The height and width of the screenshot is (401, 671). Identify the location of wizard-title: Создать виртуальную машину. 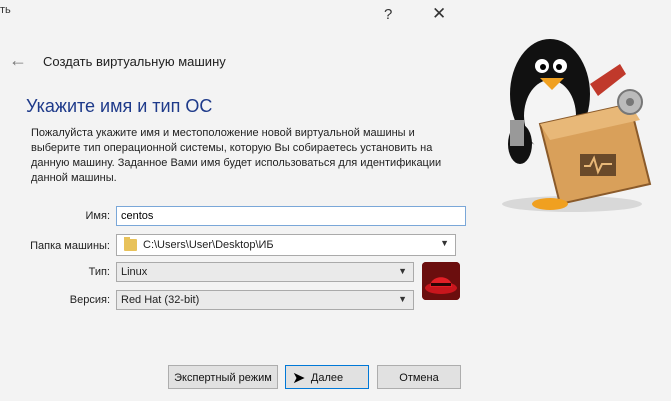
(134, 61).